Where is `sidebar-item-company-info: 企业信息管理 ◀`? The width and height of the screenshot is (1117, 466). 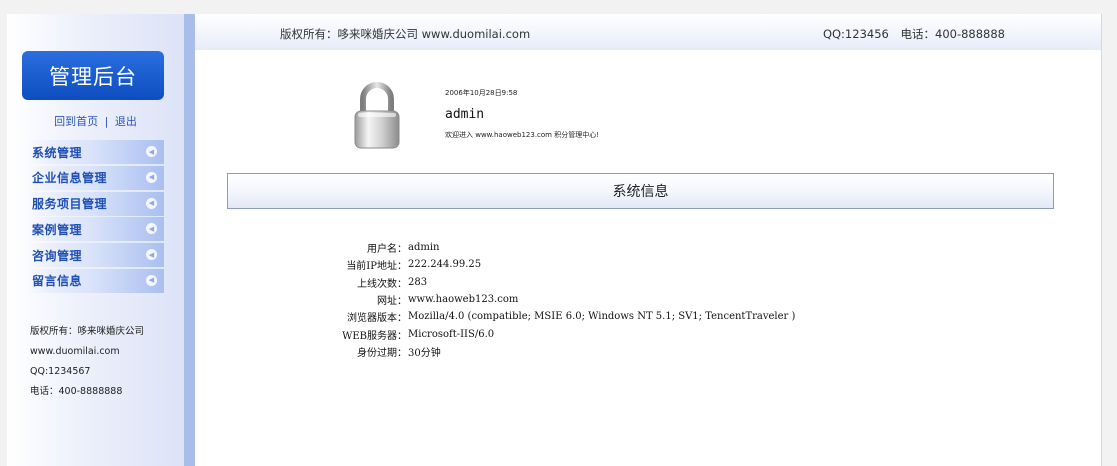 sidebar-item-company-info: 企业信息管理 ◀ is located at coordinates (95, 177).